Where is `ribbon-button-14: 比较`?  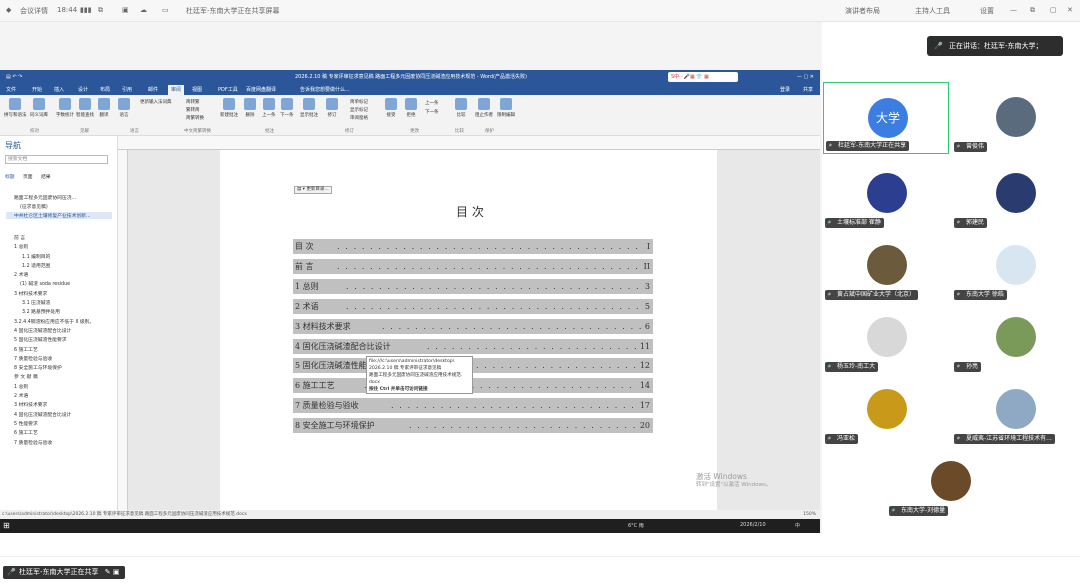 ribbon-button-14: 比较 is located at coordinates (461, 108).